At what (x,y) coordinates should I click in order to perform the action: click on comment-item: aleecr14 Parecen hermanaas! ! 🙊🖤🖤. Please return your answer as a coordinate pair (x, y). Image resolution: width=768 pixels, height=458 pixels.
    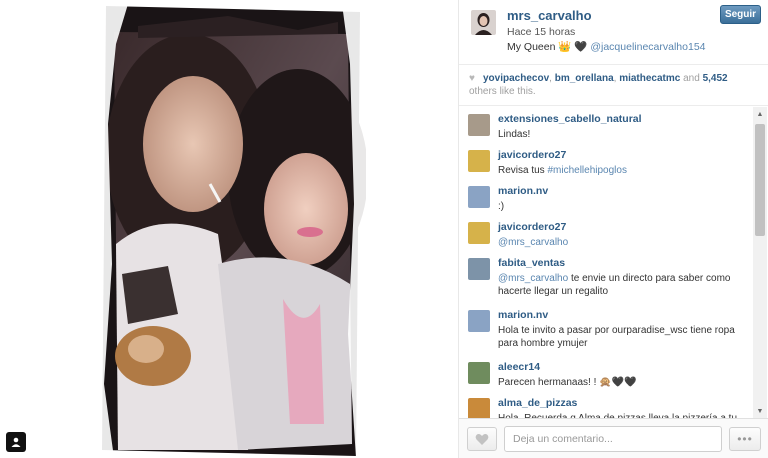
    Looking at the image, I should click on (605, 373).